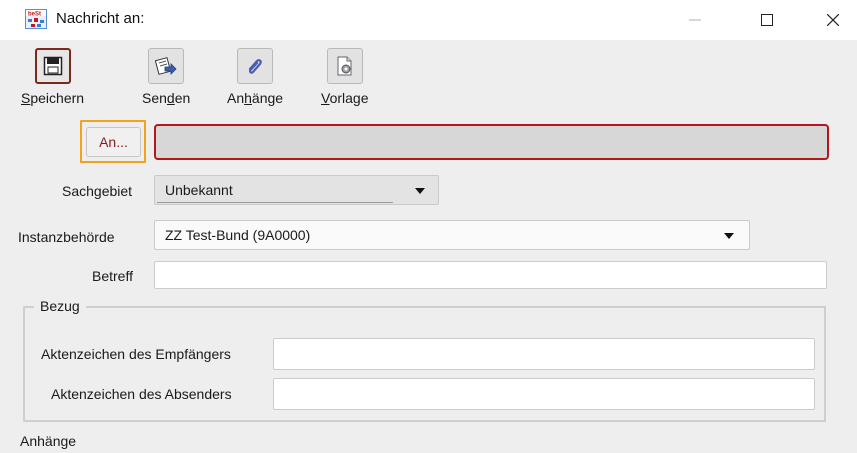 The height and width of the screenshot is (453, 857). Describe the element at coordinates (544, 394) in the screenshot. I see `aktenzeichen-absender-input` at that location.